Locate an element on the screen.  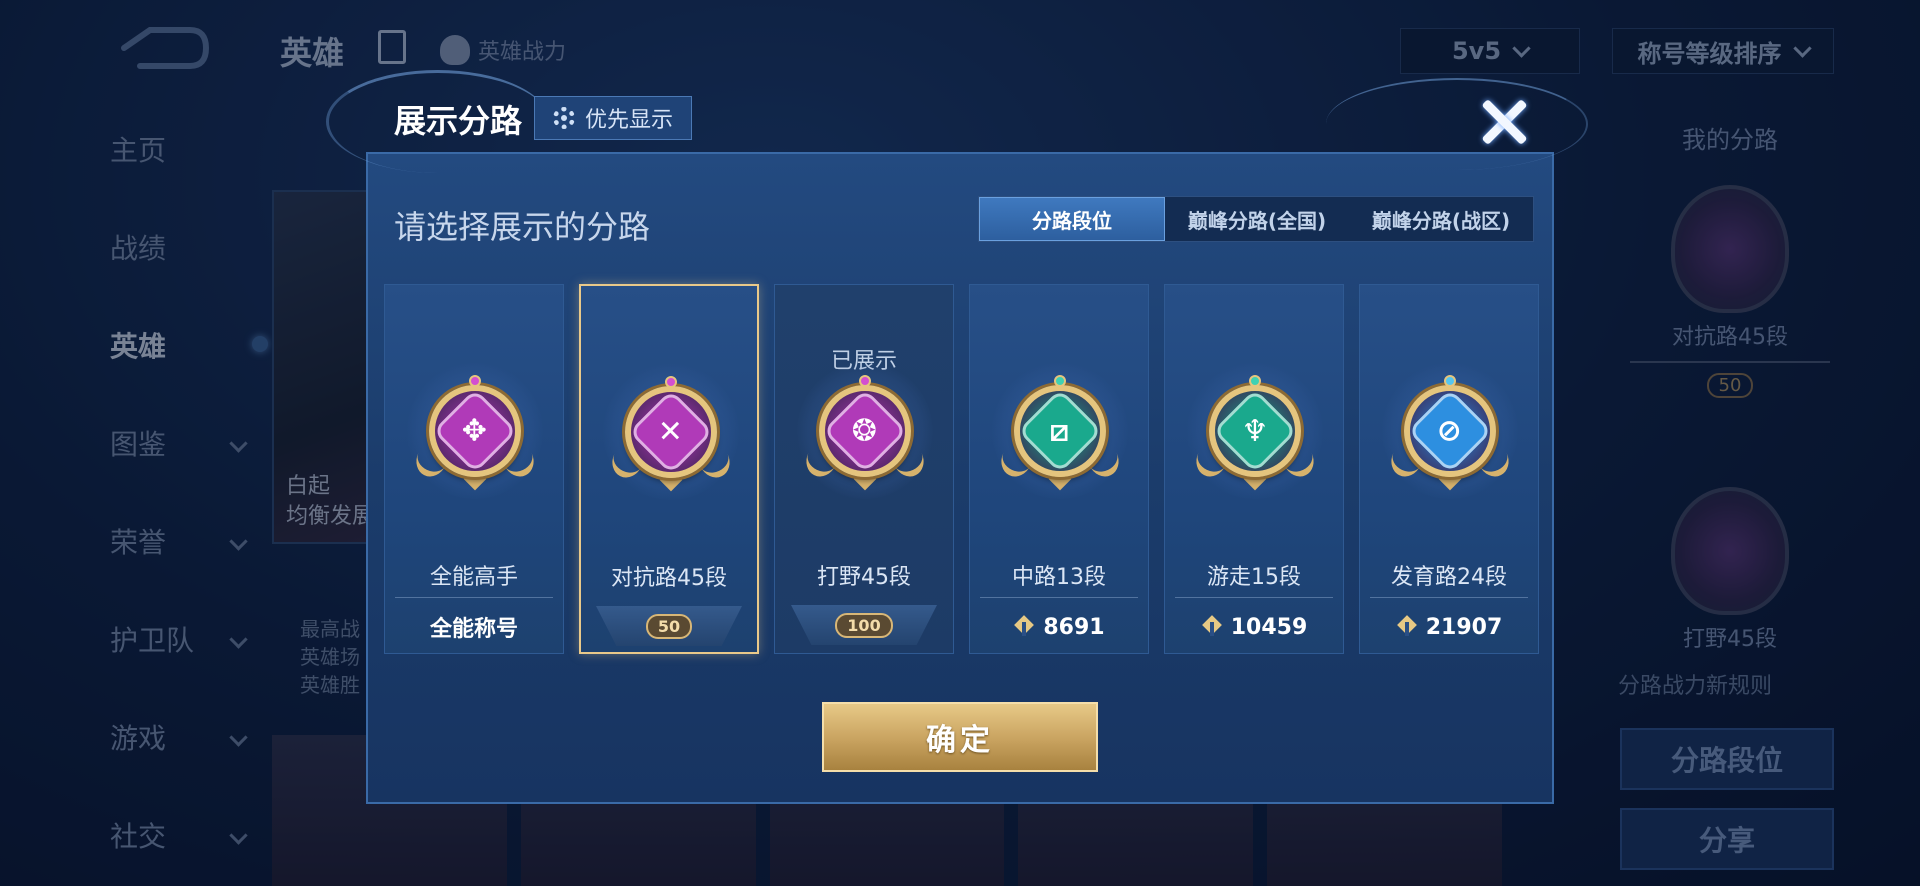
decorative-swirl is located at coordinates (1457, 124).